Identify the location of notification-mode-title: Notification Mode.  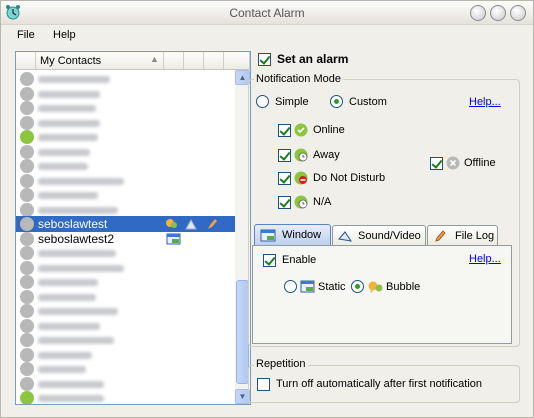
(298, 79).